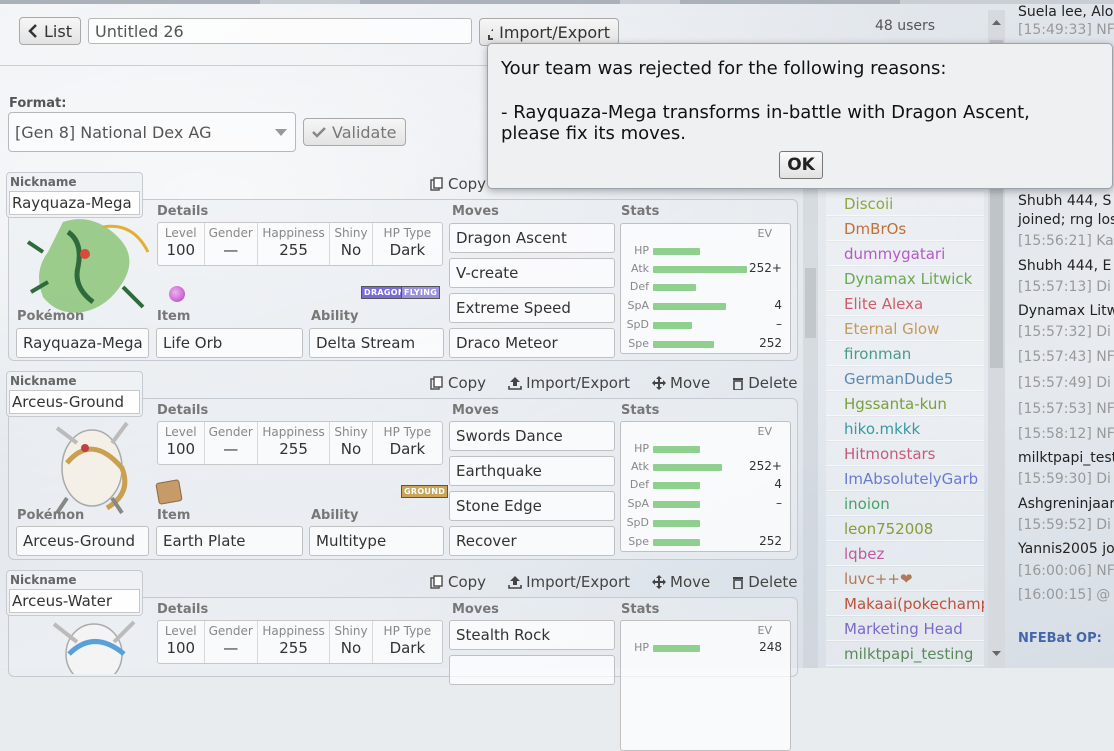 This screenshot has height=751, width=1114. What do you see at coordinates (905, 429) in the screenshot?
I see `user-list-item: hiko.mkkk` at bounding box center [905, 429].